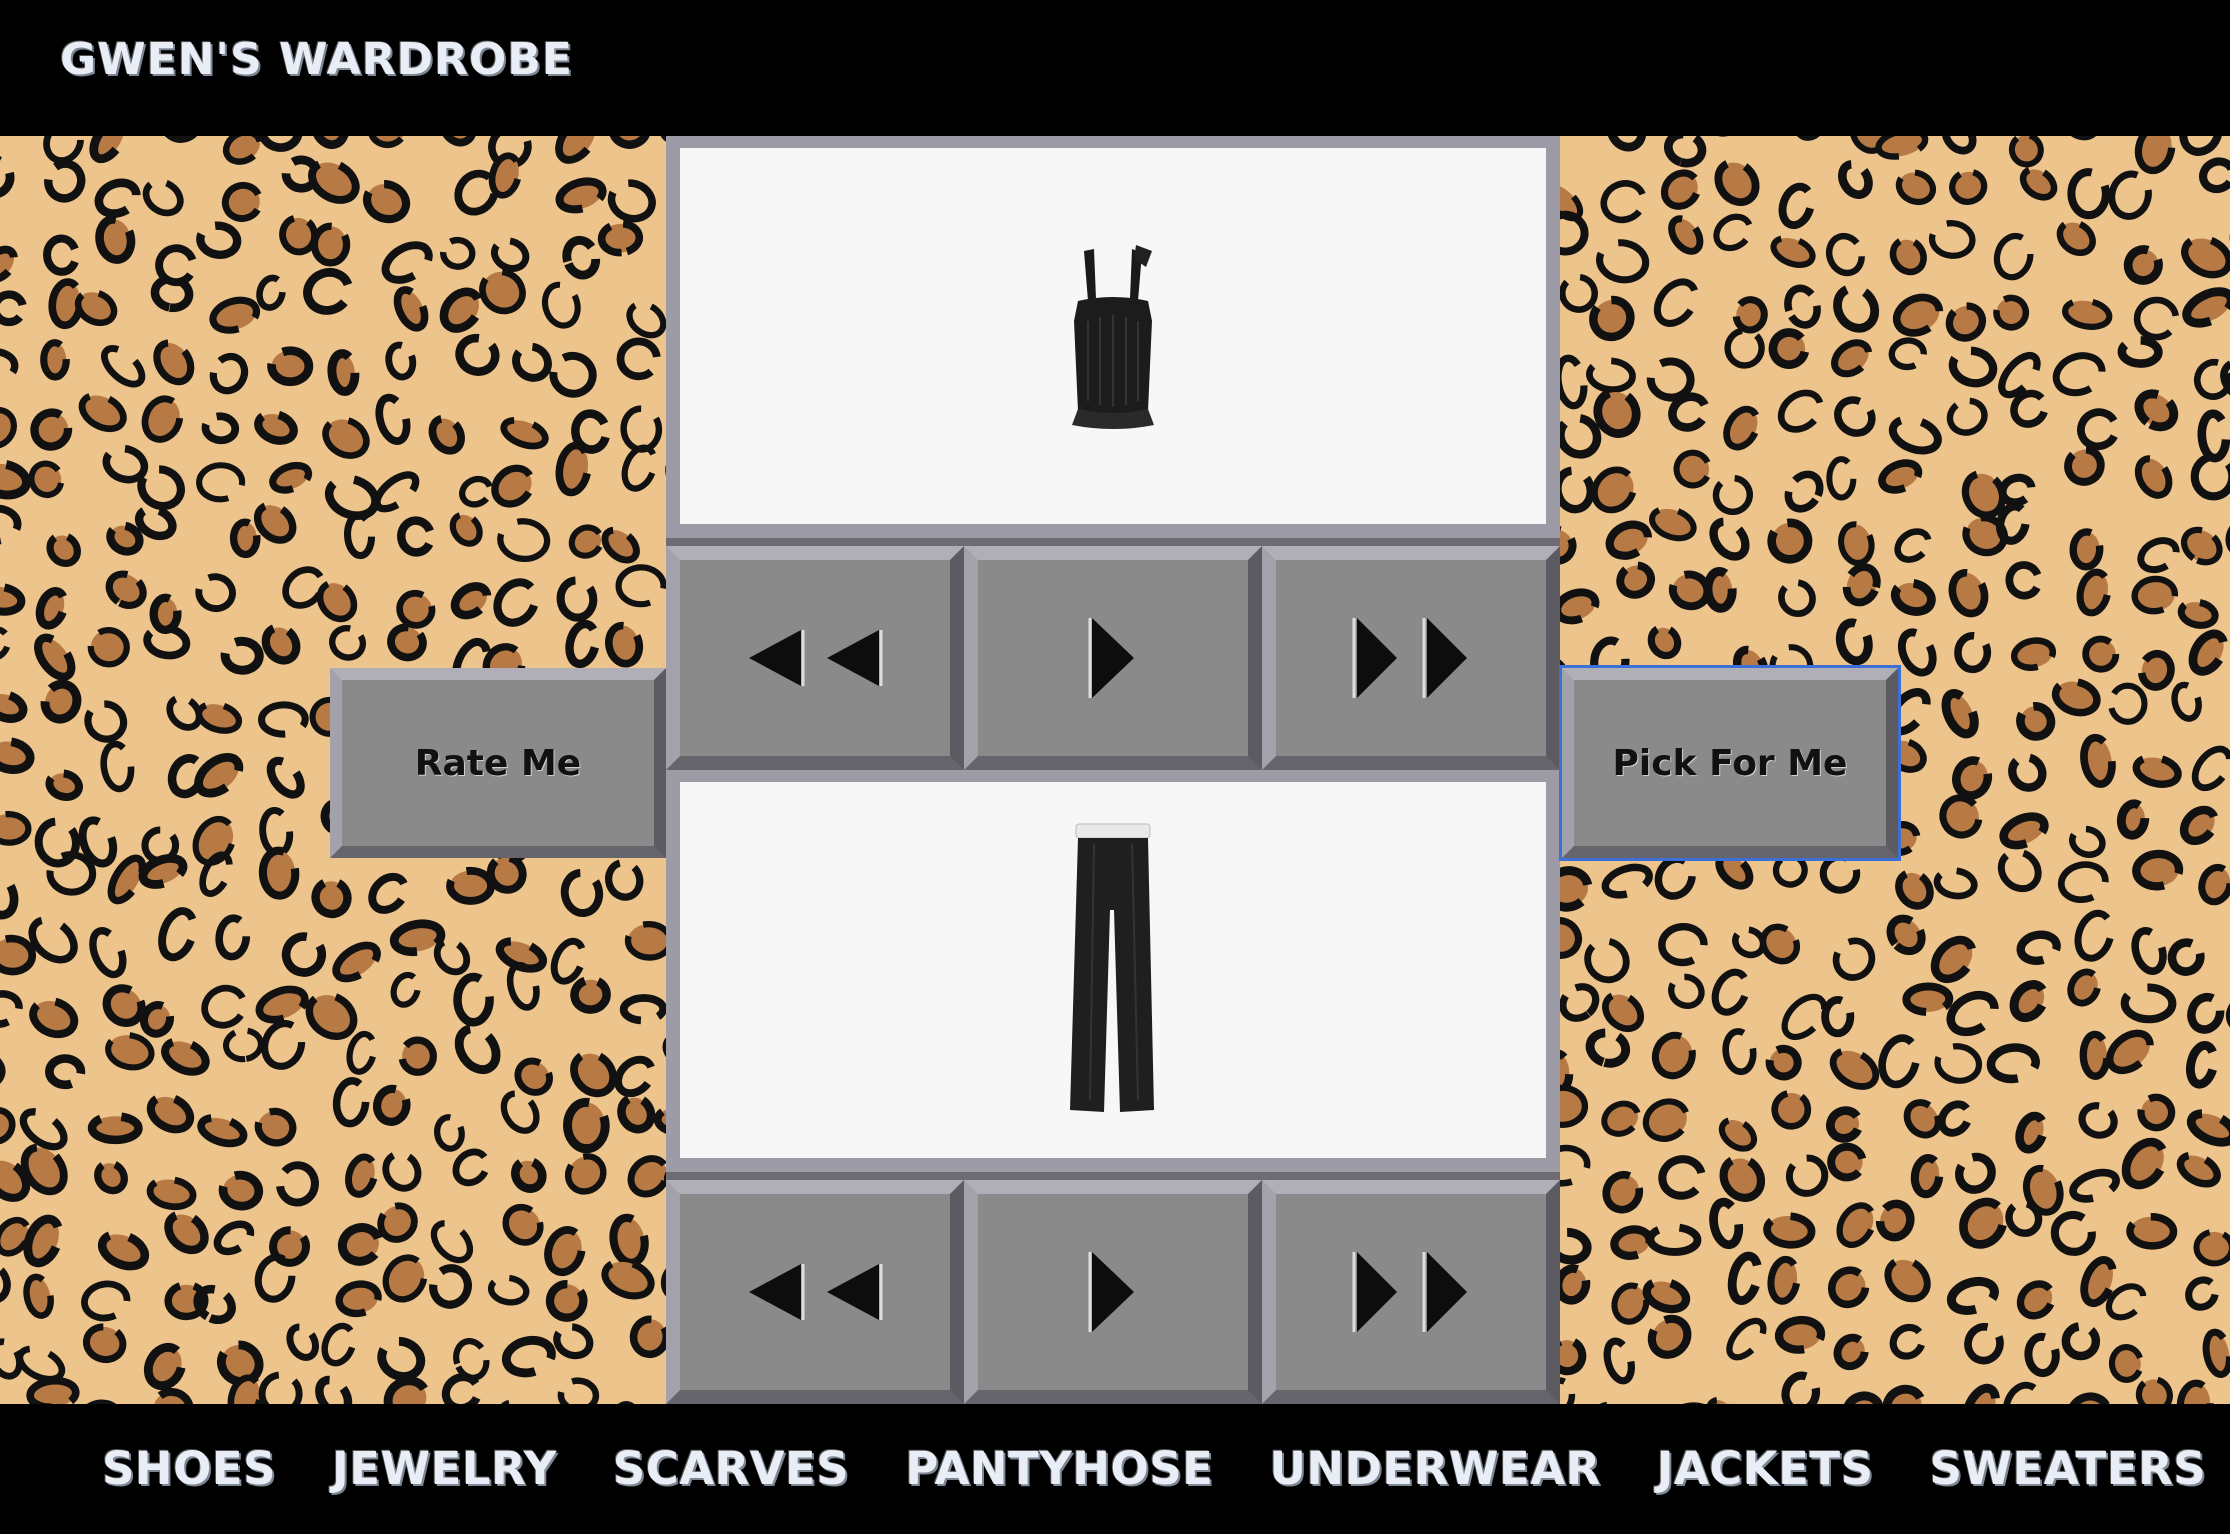 Image resolution: width=2230 pixels, height=1534 pixels. I want to click on nav-item-jewelry: JEWELRY, so click(444, 1468).